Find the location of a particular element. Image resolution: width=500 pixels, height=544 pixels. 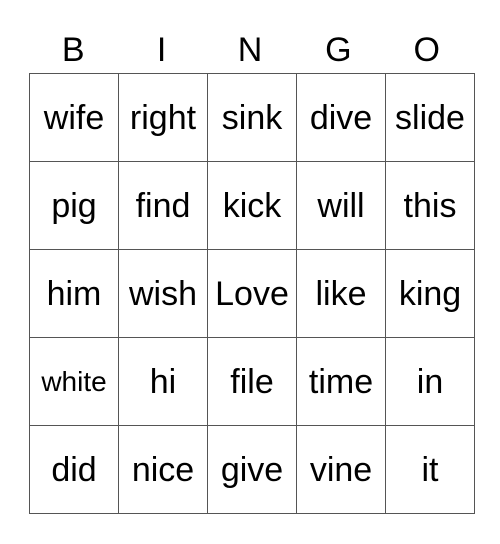

bingo-cell: kick is located at coordinates (252, 205).